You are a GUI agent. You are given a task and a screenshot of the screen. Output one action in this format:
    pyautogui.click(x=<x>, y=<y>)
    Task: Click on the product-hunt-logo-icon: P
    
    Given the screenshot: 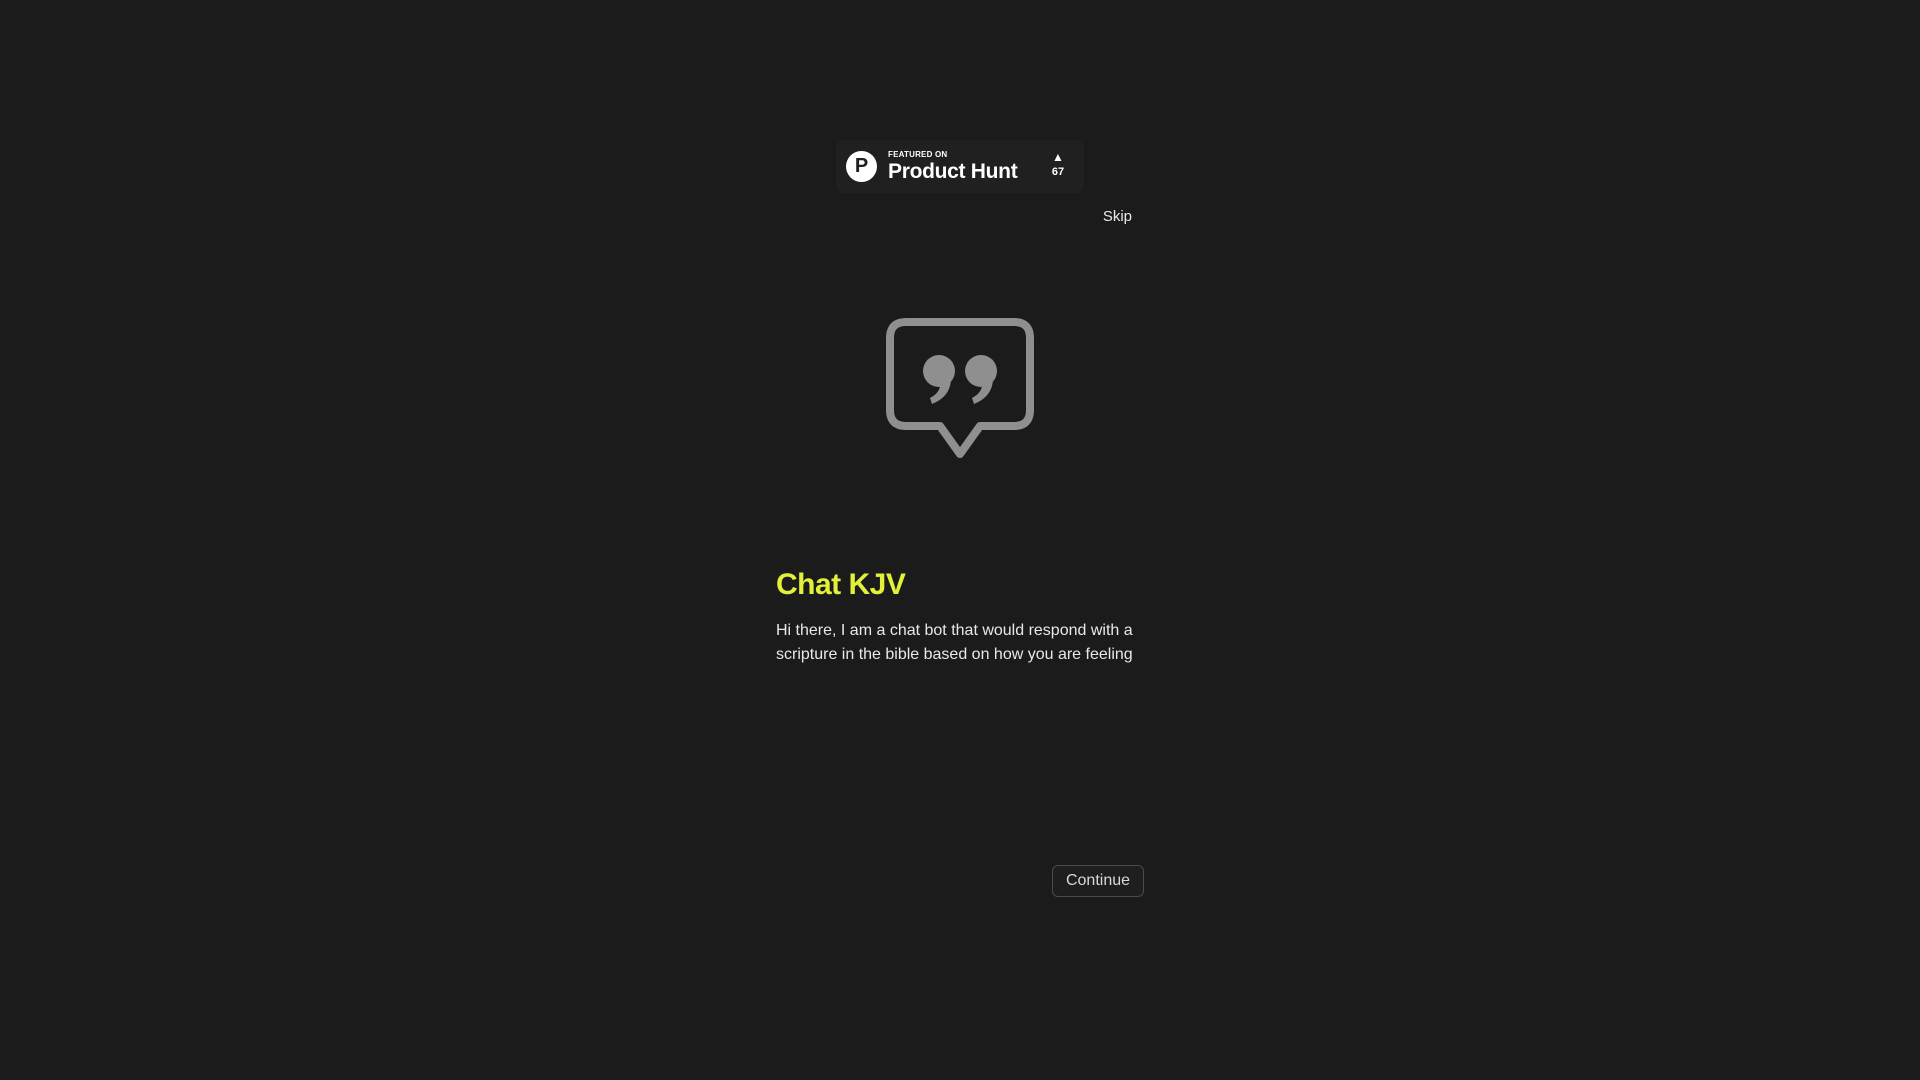 What is the action you would take?
    pyautogui.click(x=861, y=166)
    